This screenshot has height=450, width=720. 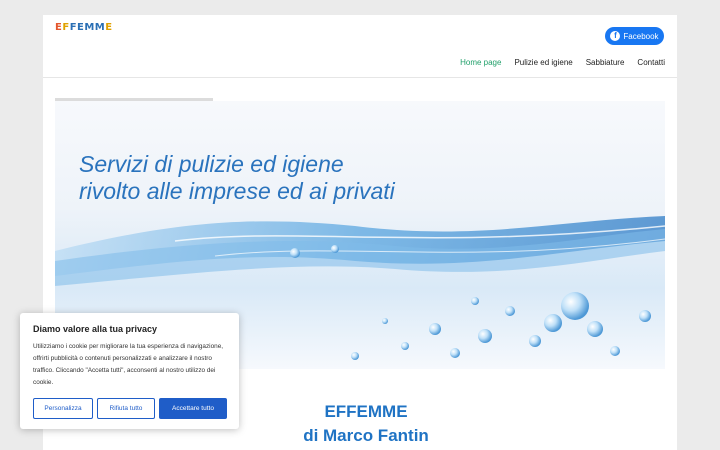 What do you see at coordinates (366, 411) in the screenshot?
I see `company-name: EFFEMME` at bounding box center [366, 411].